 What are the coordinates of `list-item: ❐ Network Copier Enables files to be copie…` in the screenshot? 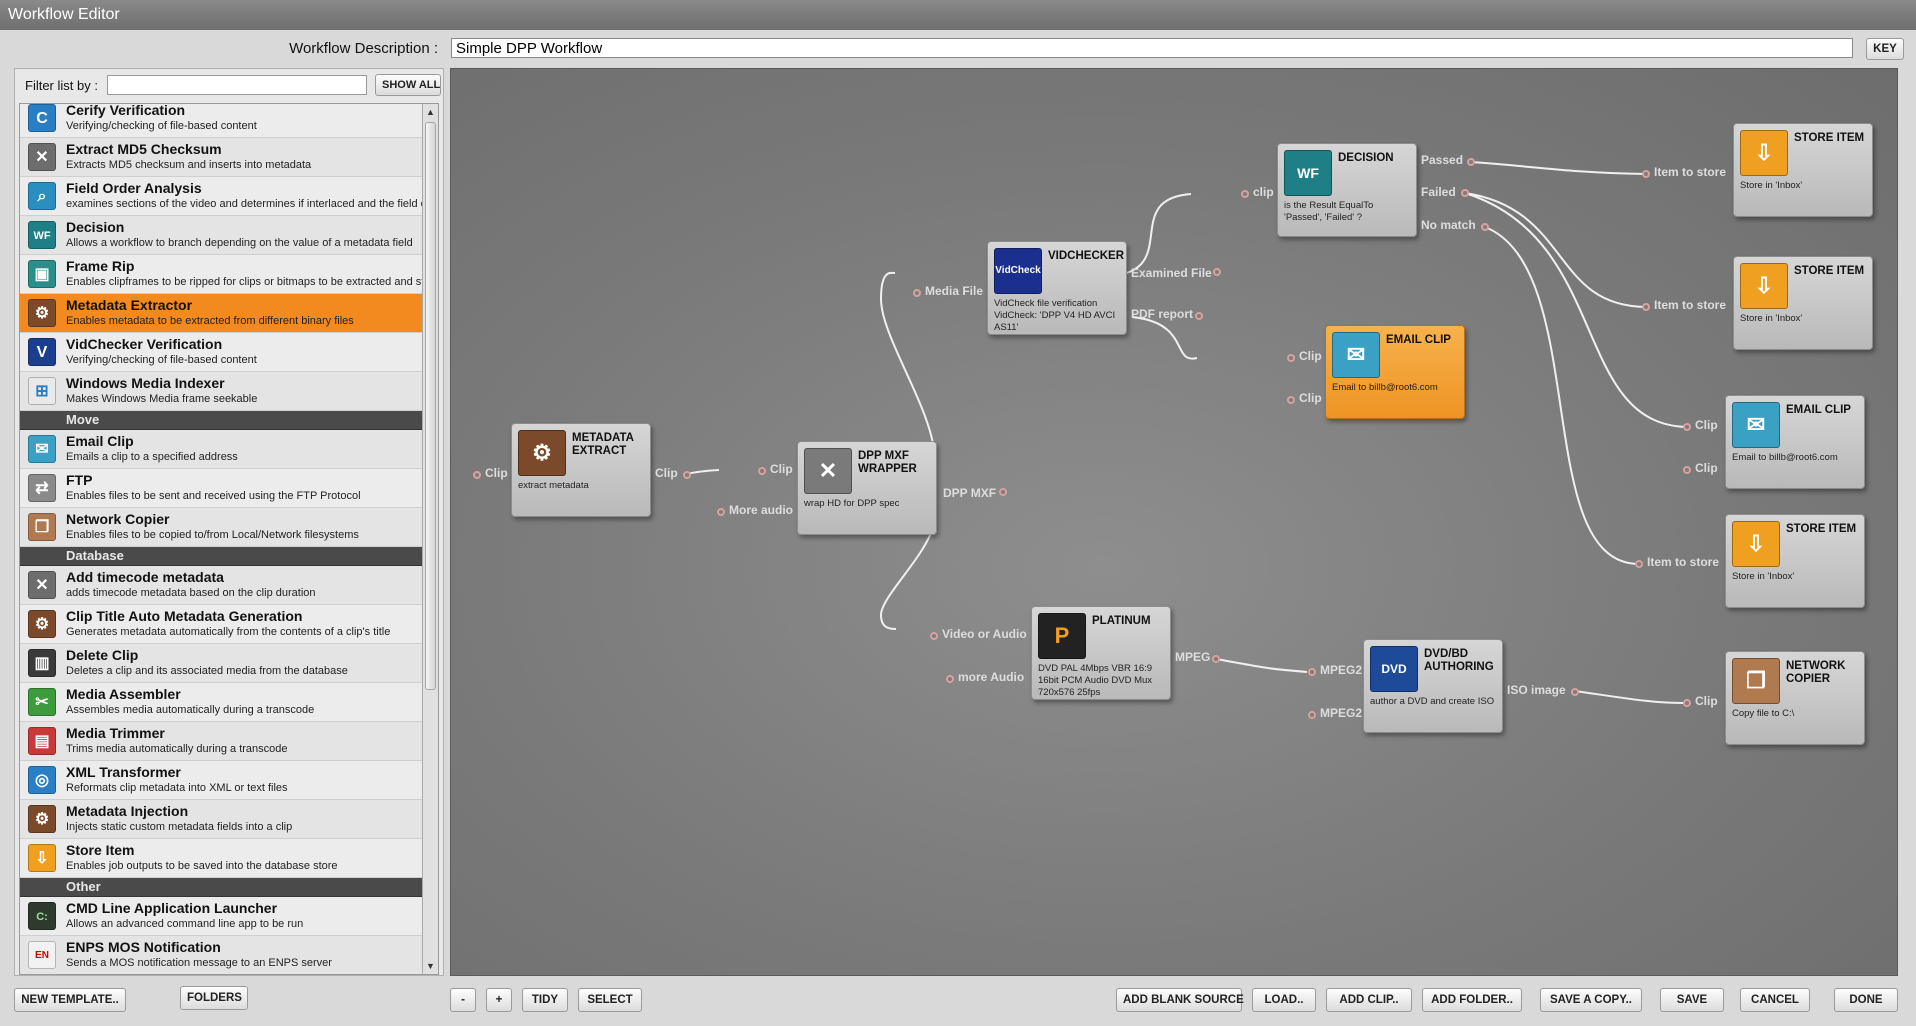 It's located at (222, 527).